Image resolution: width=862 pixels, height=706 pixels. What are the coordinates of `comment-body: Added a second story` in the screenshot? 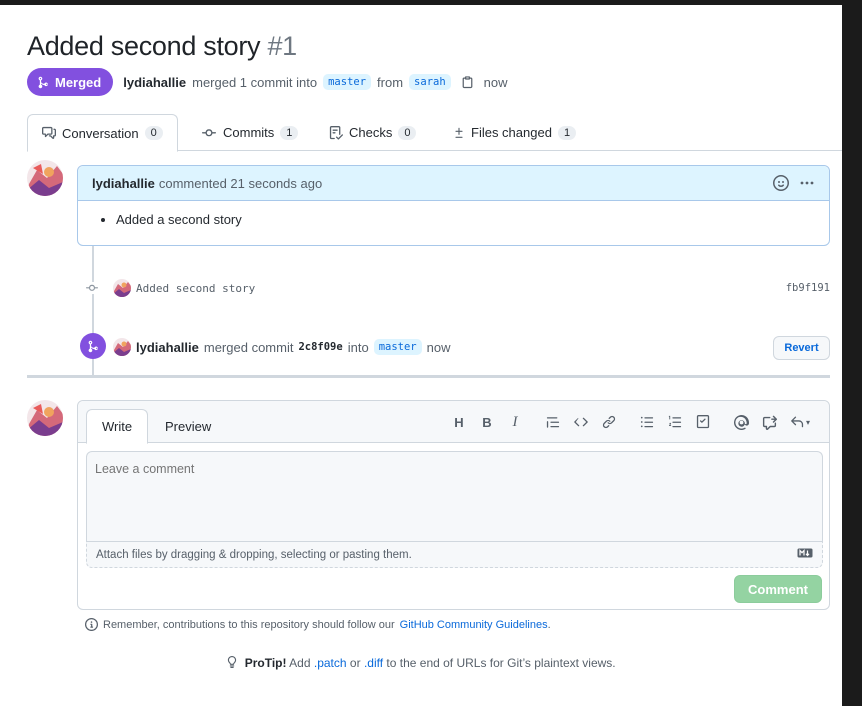 It's located at (453, 214).